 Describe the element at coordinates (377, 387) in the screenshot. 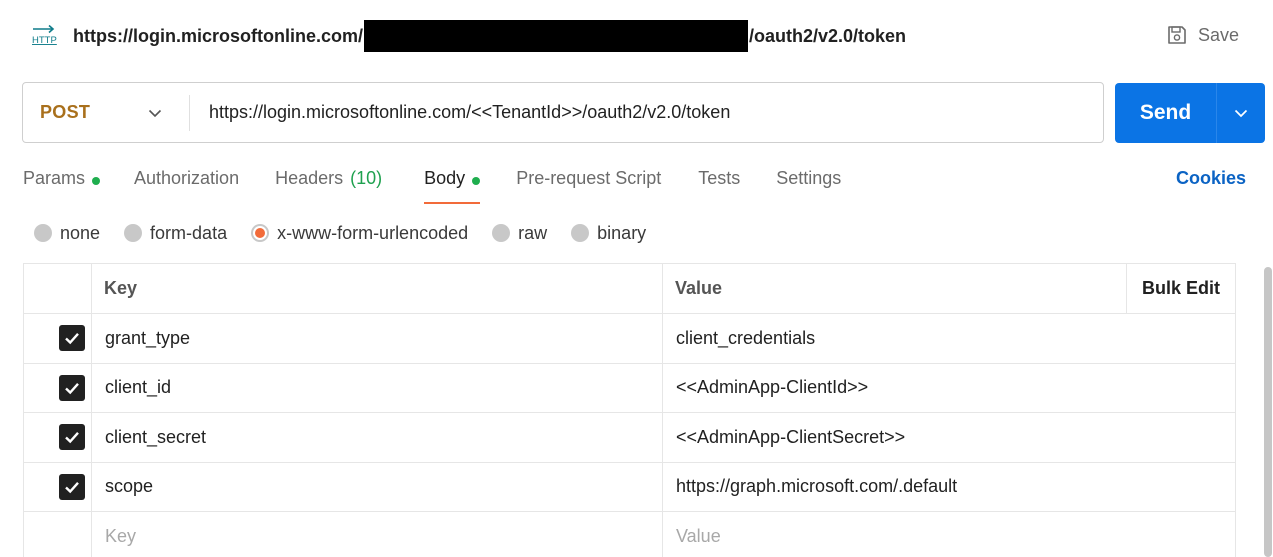

I see `row-key: client_id` at that location.